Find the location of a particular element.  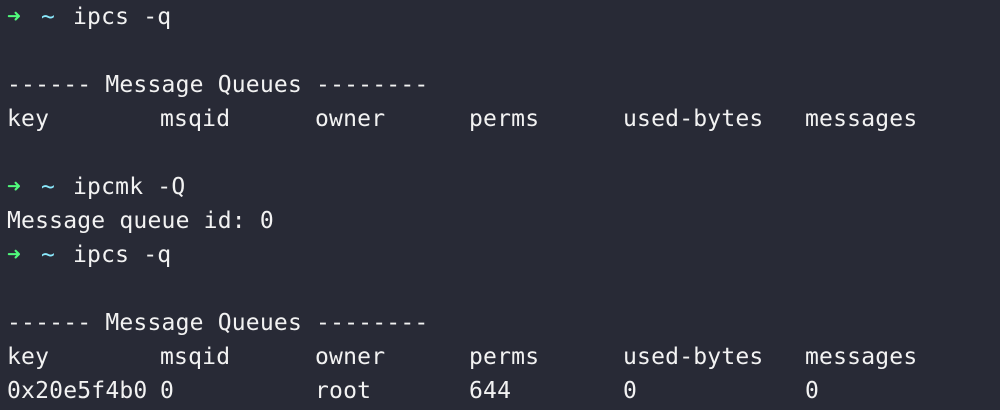

cell-used-bytes: 0 is located at coordinates (630, 391).